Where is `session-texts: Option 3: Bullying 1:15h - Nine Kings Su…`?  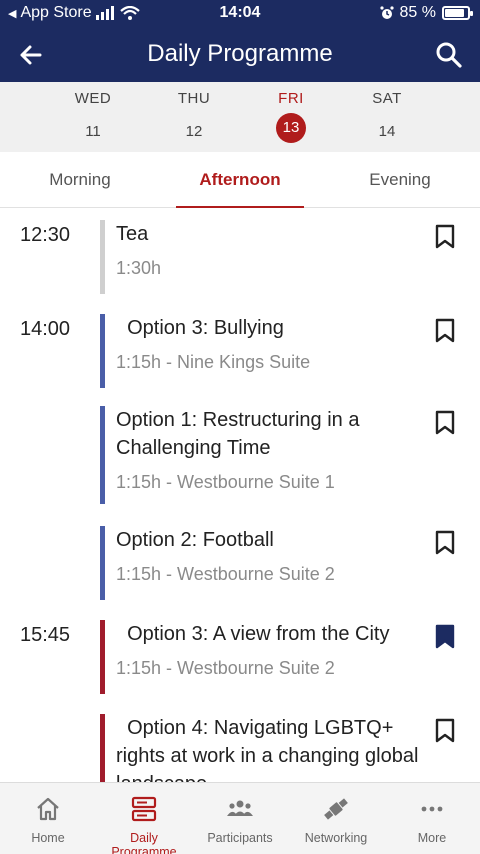 session-texts: Option 3: Bullying 1:15h - Nine Kings Su… is located at coordinates (271, 343).